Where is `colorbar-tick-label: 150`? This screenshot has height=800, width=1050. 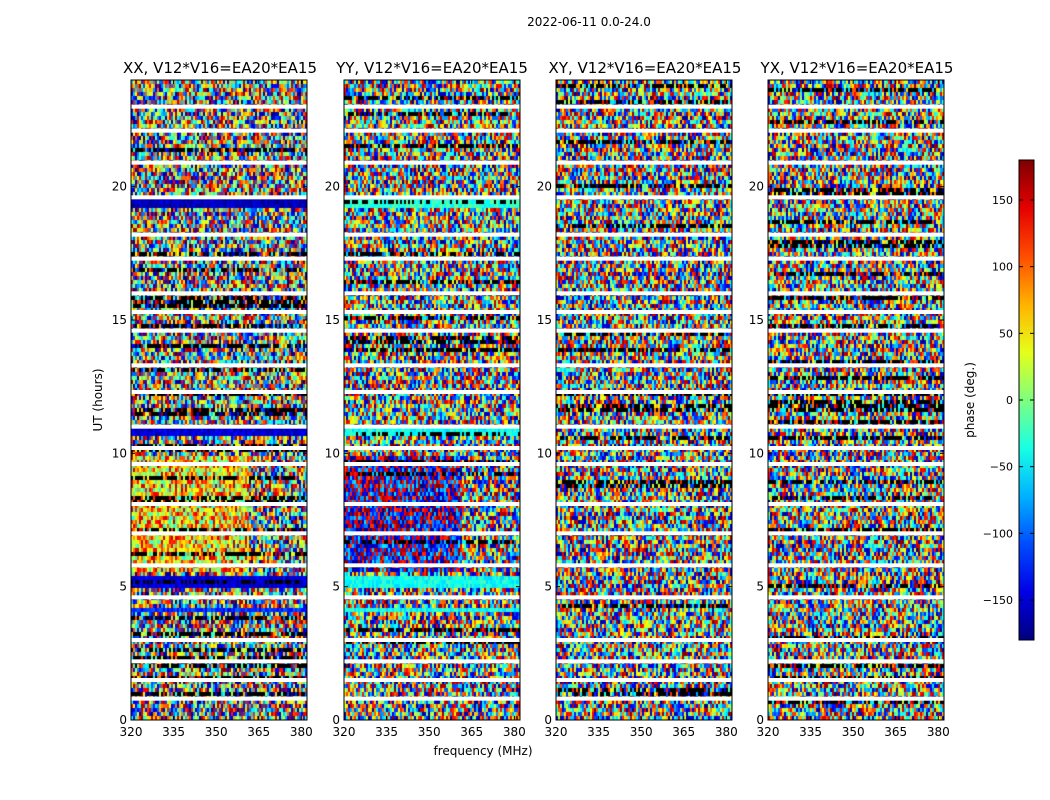 colorbar-tick-label: 150 is located at coordinates (1002, 200).